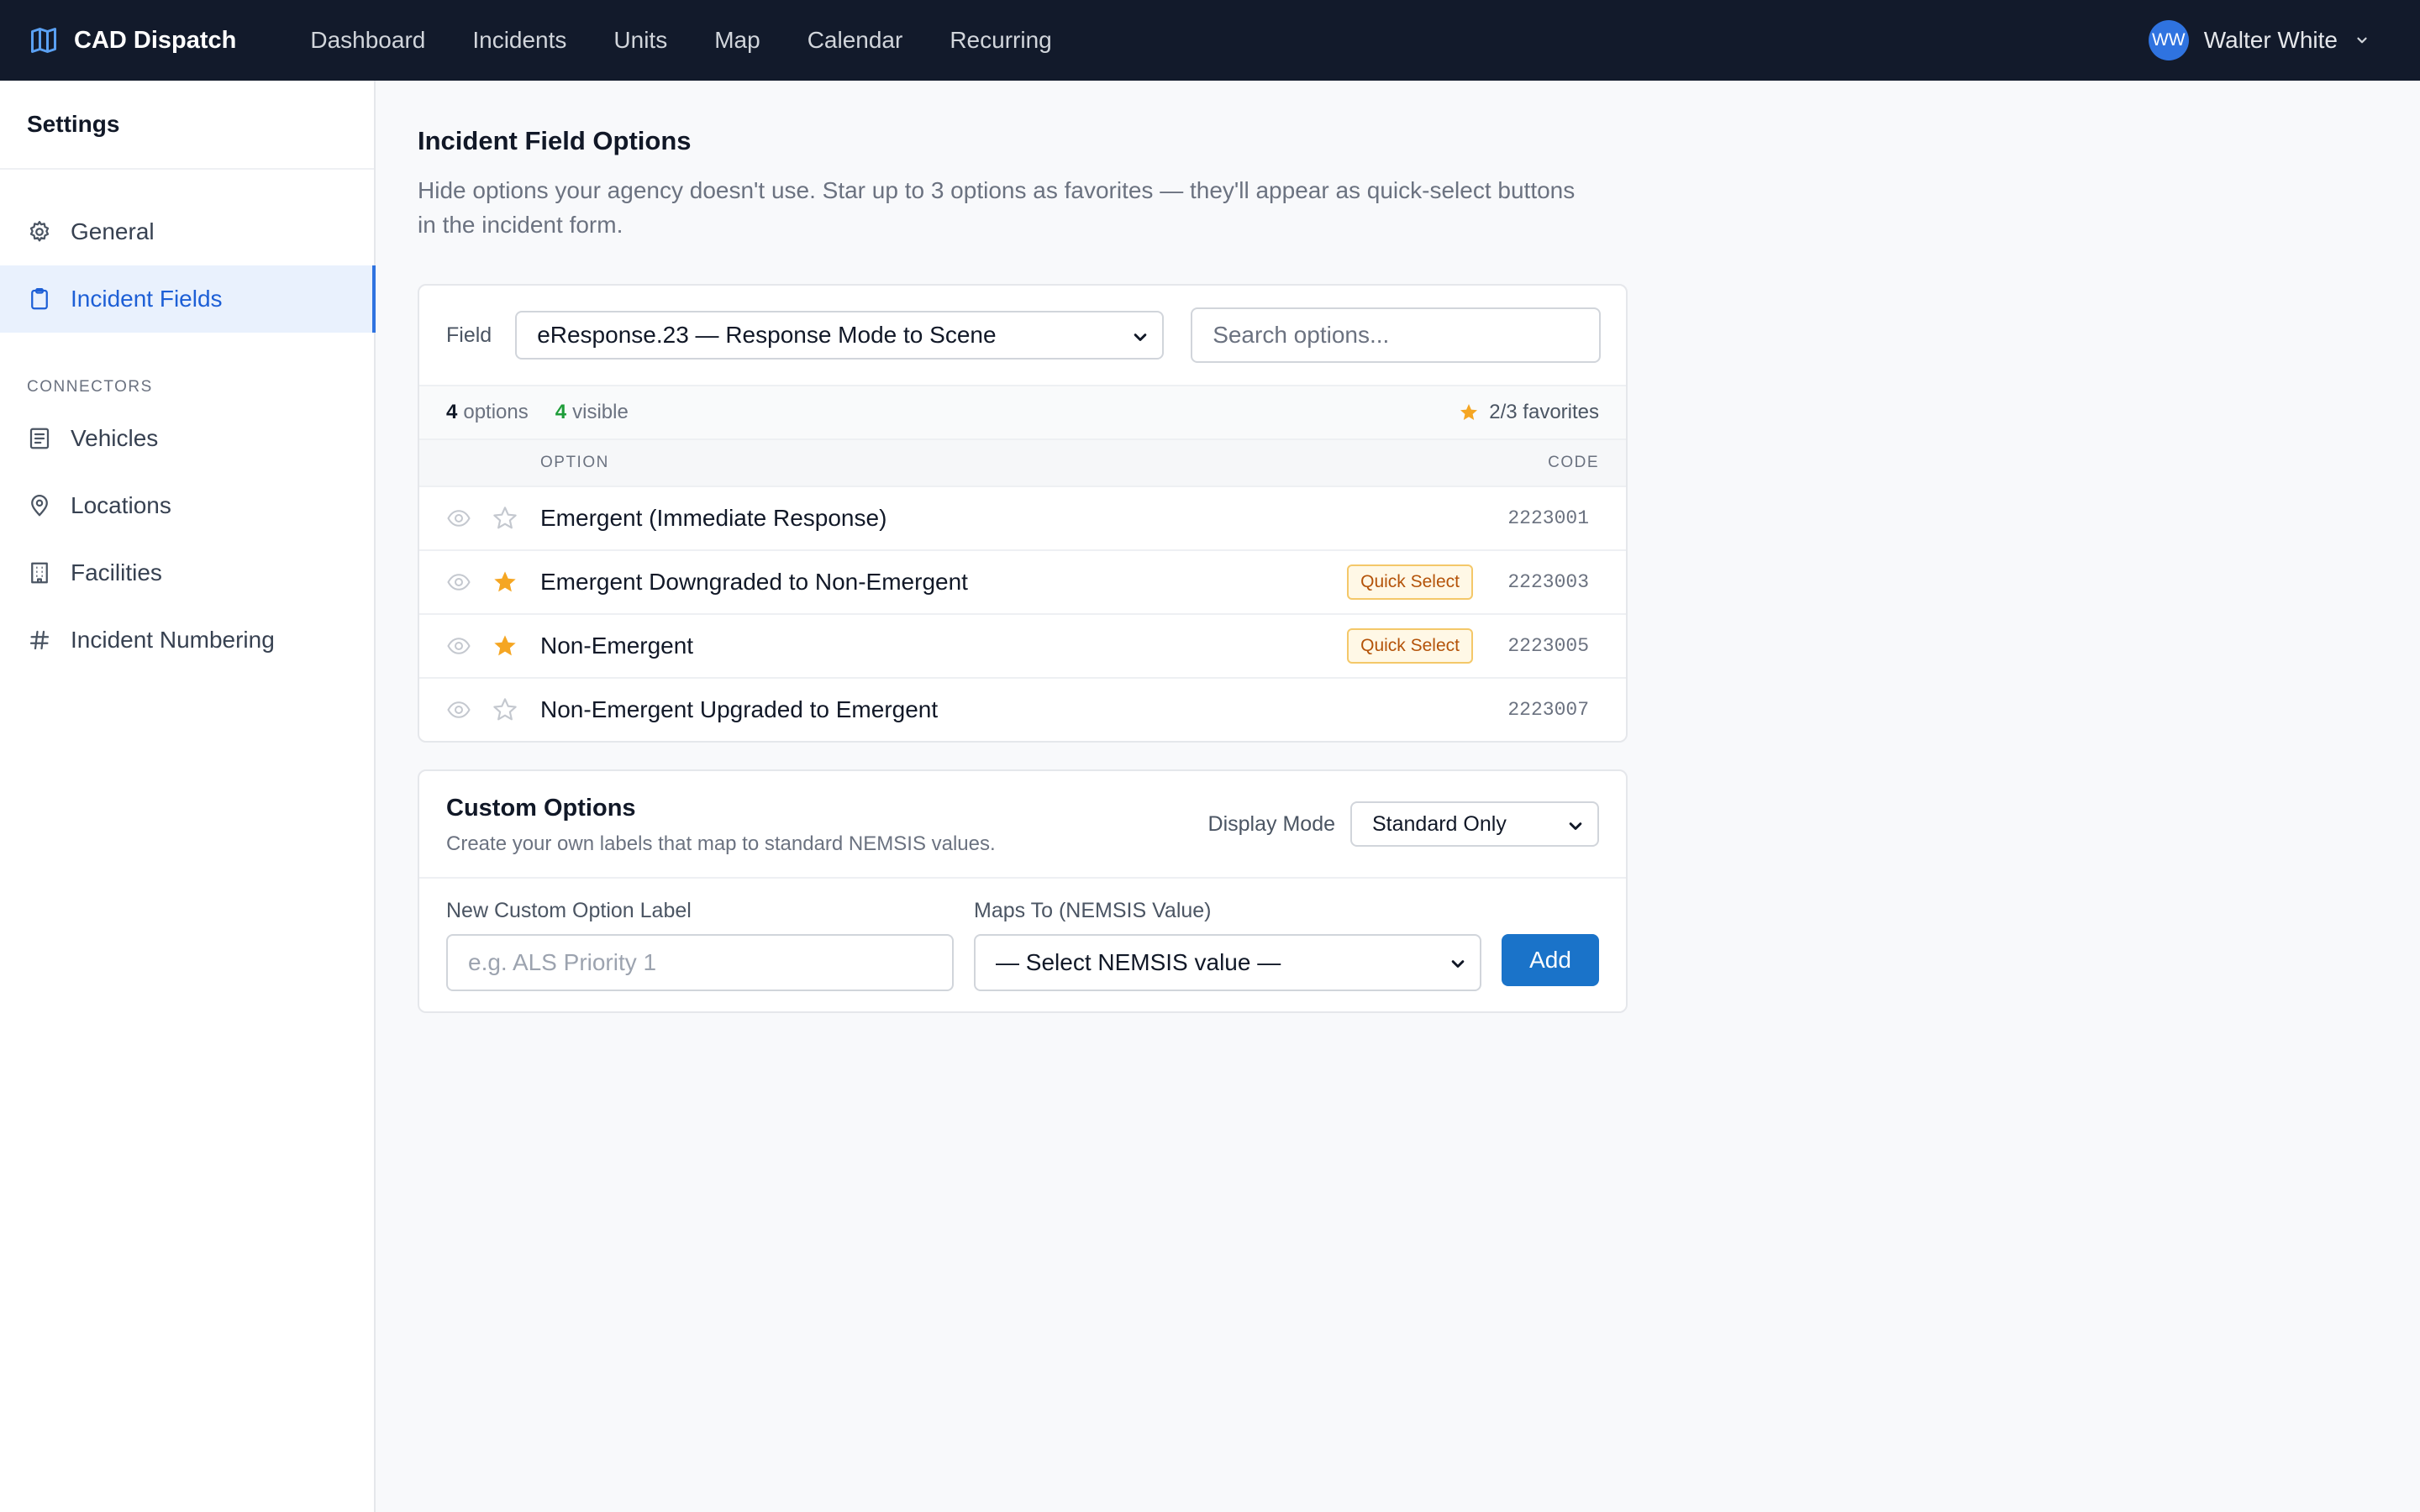 The image size is (2420, 1512). What do you see at coordinates (187, 572) in the screenshot?
I see `sidebar-item-facilities: Facilities` at bounding box center [187, 572].